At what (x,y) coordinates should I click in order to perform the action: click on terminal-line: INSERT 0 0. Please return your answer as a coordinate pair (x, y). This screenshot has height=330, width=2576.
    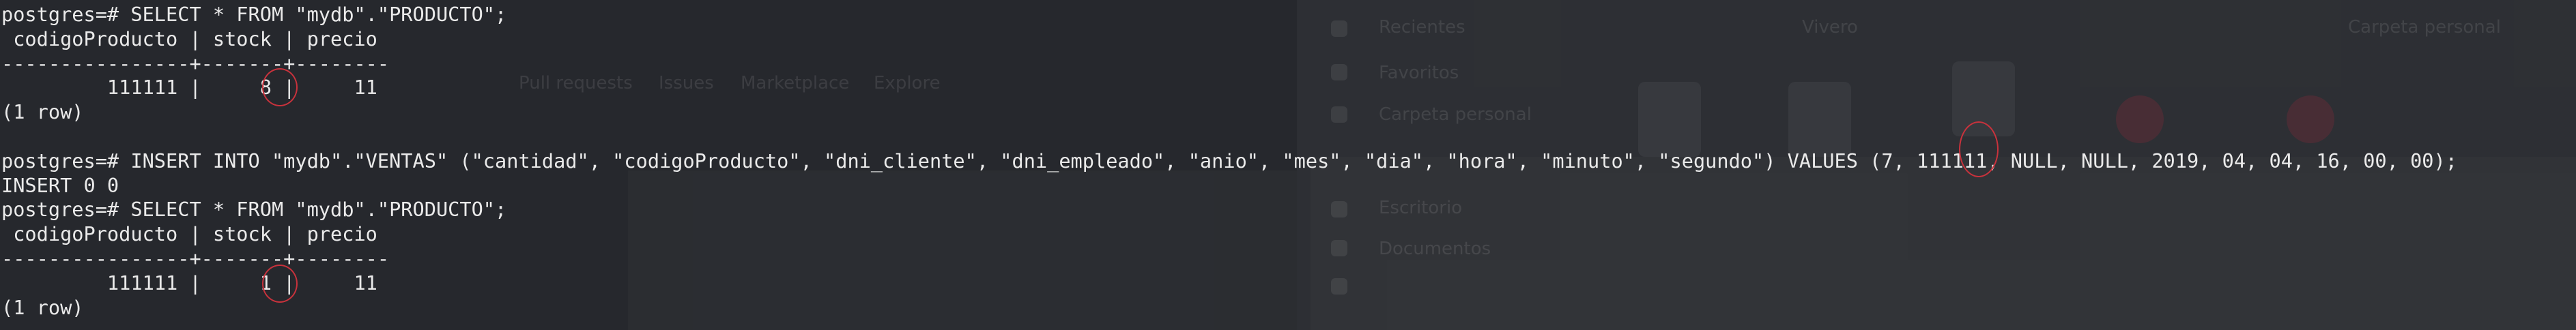
    Looking at the image, I should click on (1229, 186).